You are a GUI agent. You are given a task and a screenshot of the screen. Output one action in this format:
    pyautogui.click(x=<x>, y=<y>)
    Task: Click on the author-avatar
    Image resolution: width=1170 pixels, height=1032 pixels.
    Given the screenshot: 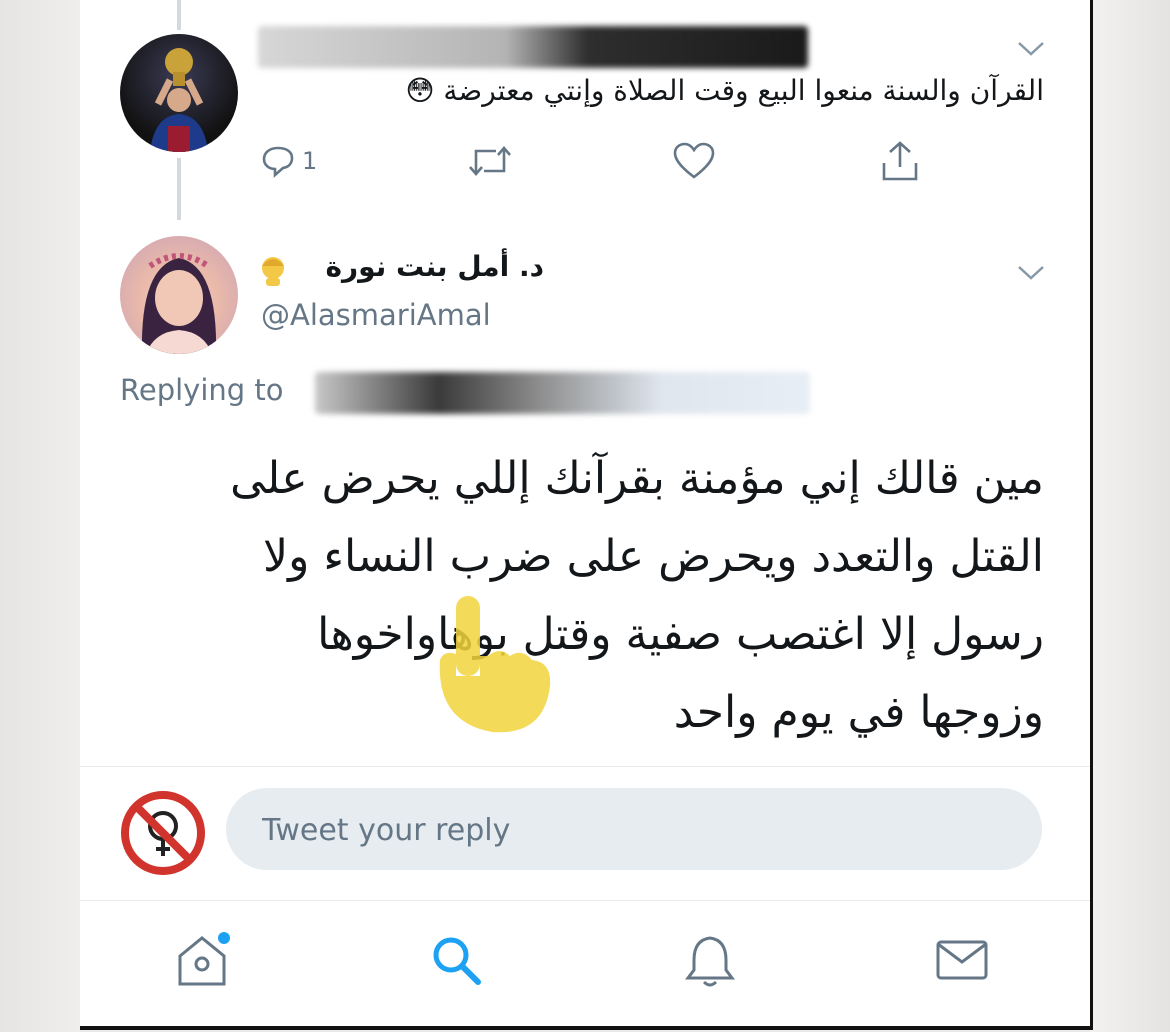 What is the action you would take?
    pyautogui.click(x=179, y=295)
    